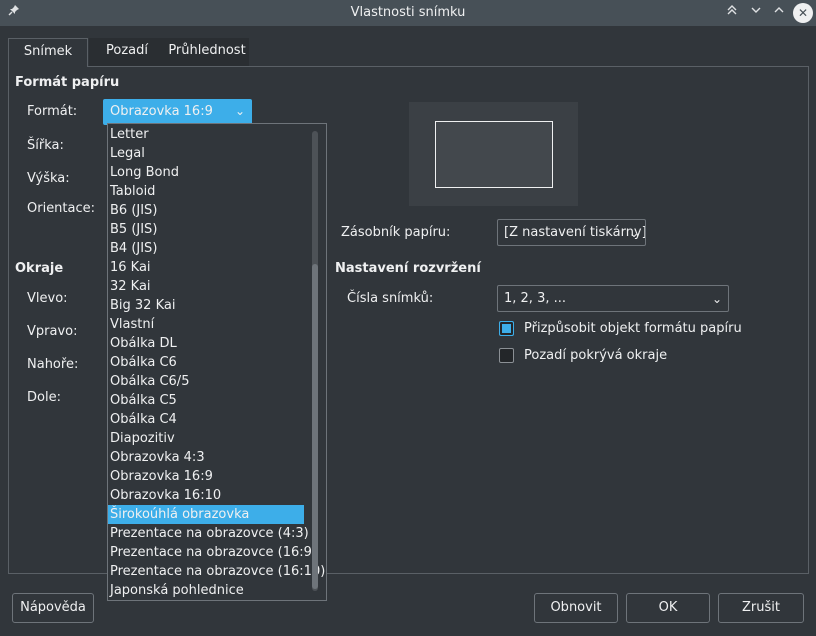  I want to click on paper-tray-label: Zásobník papíru:, so click(396, 232).